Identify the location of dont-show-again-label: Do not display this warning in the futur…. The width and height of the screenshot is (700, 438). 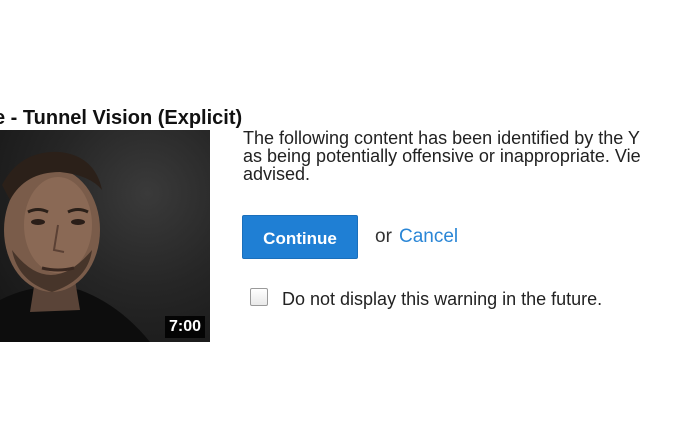
(442, 299).